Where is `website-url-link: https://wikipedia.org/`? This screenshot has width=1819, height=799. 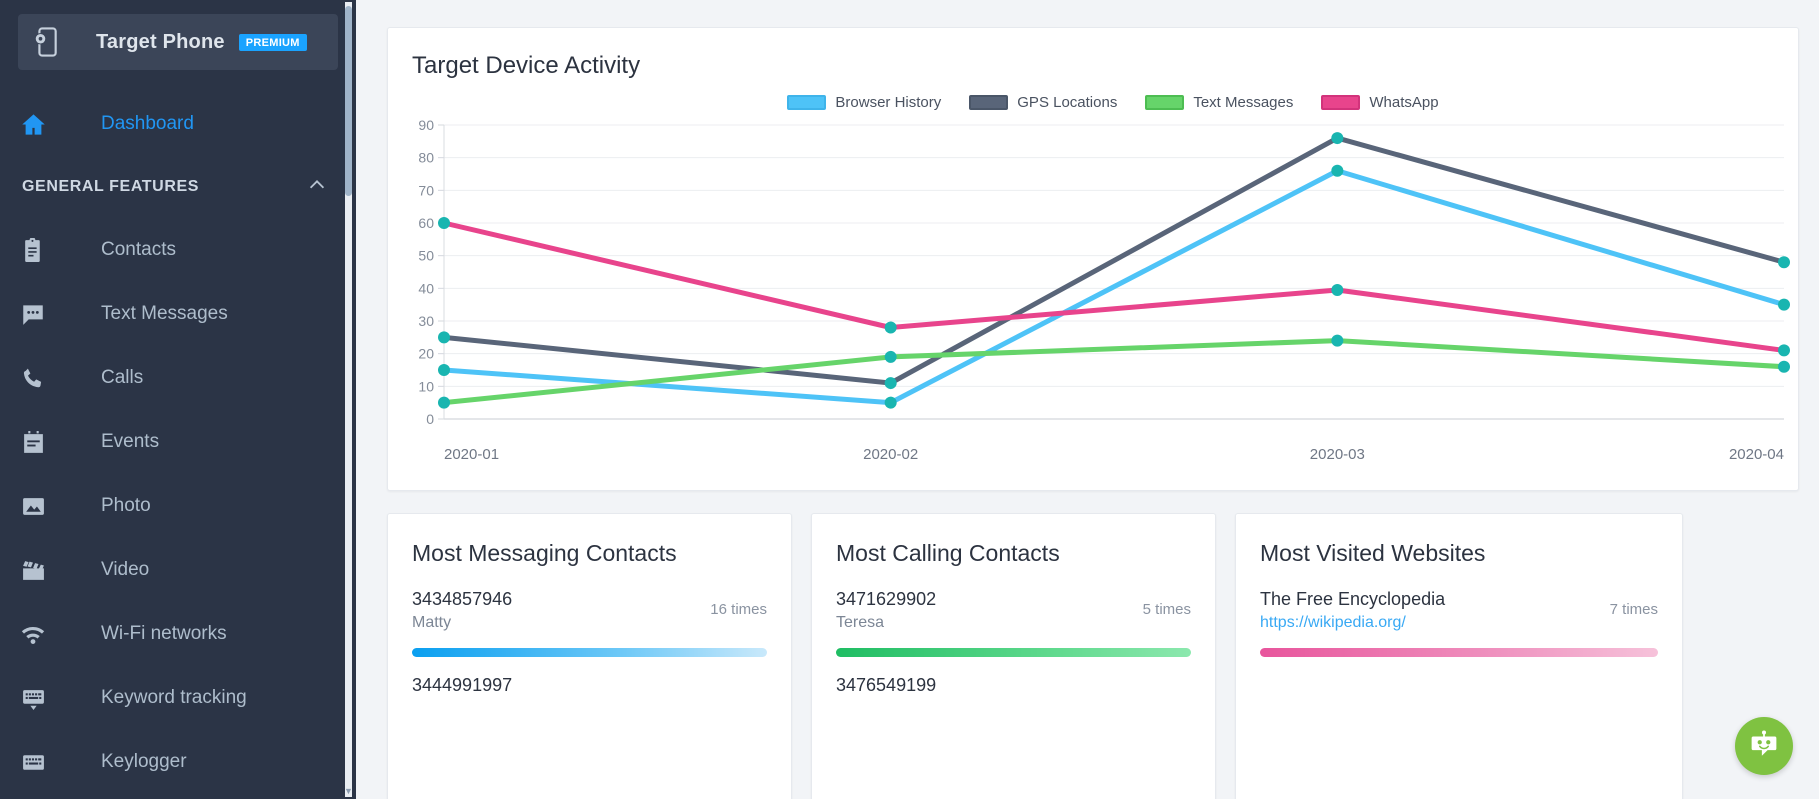
website-url-link: https://wikipedia.org/ is located at coordinates (1459, 623).